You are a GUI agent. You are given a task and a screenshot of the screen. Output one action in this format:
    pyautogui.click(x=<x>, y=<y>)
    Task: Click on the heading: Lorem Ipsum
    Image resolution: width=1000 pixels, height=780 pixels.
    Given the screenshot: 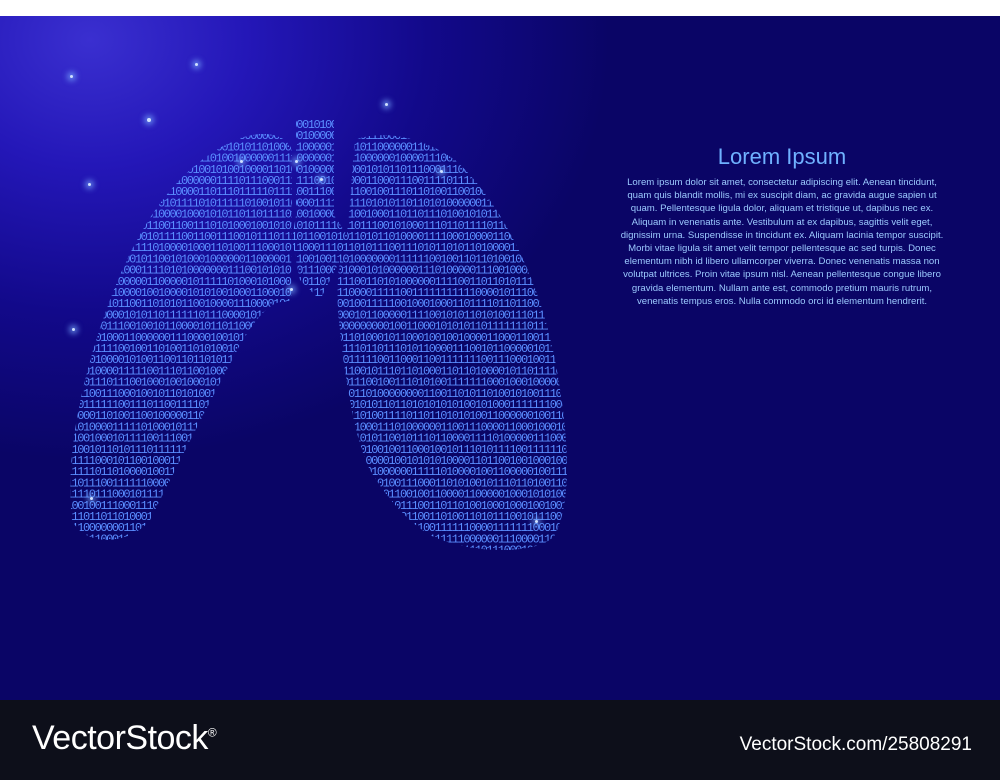 What is the action you would take?
    pyautogui.click(x=782, y=156)
    